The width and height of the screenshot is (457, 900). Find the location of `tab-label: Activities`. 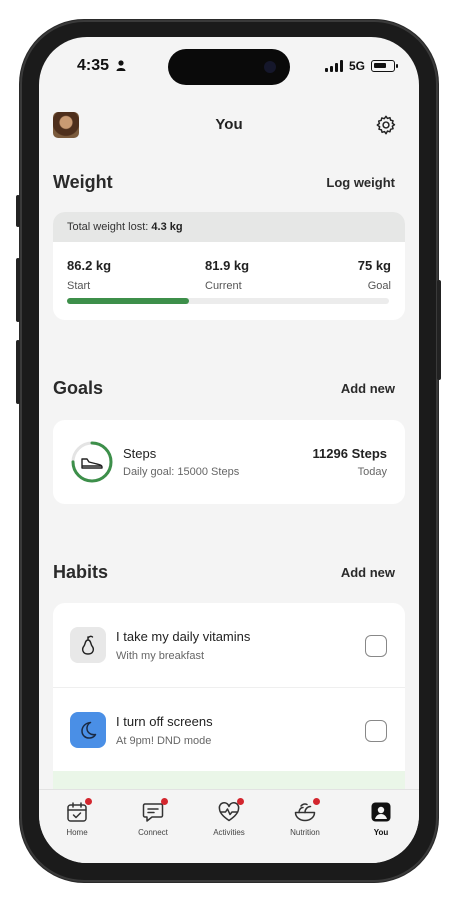

tab-label: Activities is located at coordinates (229, 832).